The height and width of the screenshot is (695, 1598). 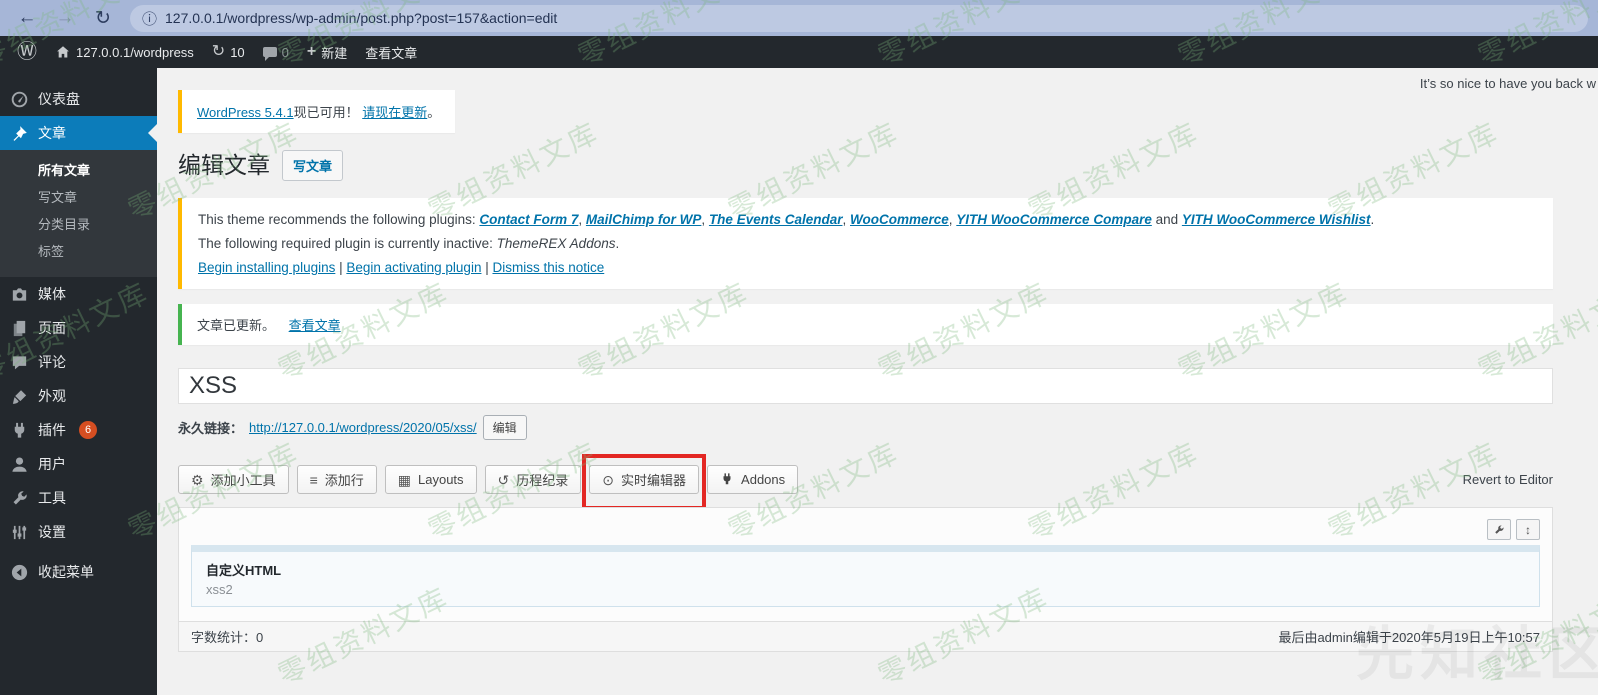 What do you see at coordinates (1499, 529) in the screenshot?
I see `wrench-settings-button` at bounding box center [1499, 529].